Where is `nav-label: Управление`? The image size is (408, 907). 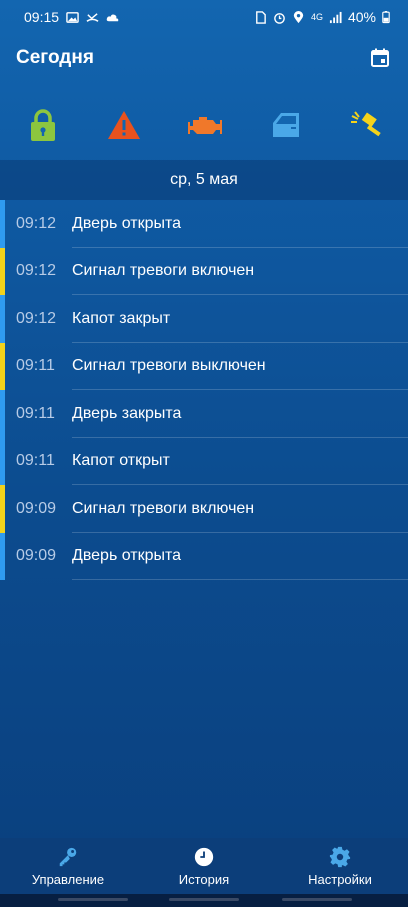 nav-label: Управление is located at coordinates (68, 879).